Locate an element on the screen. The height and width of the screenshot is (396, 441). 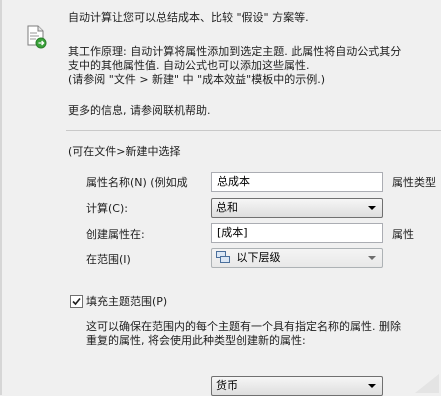
checkmark-icon is located at coordinates (76, 301).